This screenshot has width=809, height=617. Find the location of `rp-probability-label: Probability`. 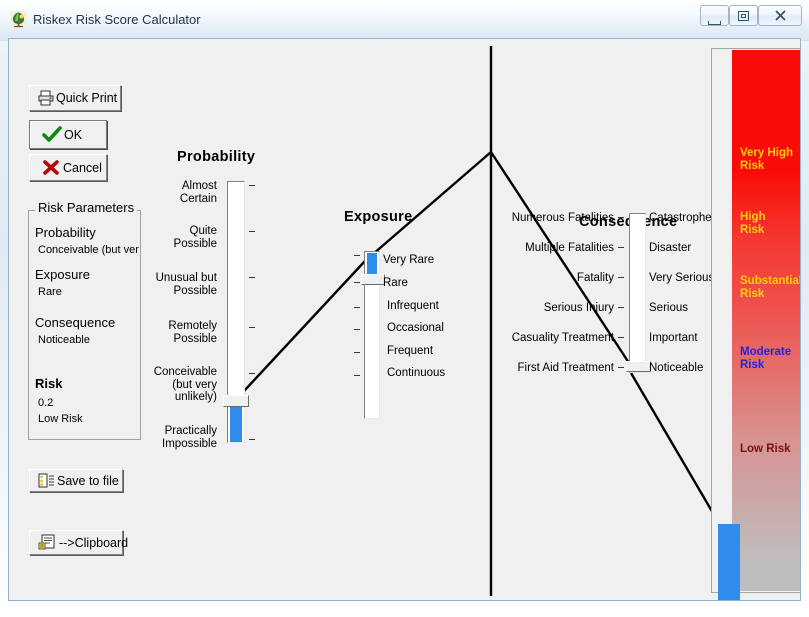

rp-probability-label: Probability is located at coordinates (65, 232).